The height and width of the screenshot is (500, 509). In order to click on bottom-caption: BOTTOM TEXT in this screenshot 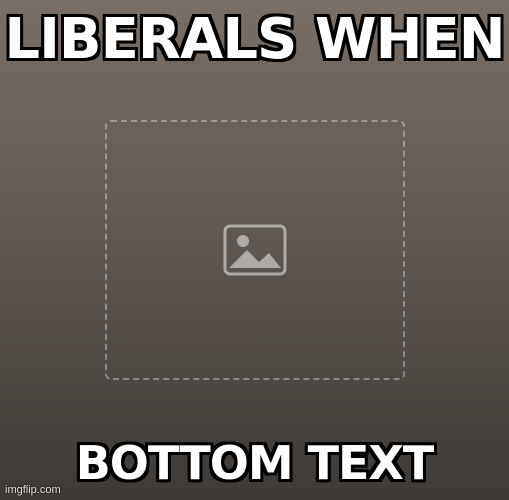, I will do `click(255, 463)`.